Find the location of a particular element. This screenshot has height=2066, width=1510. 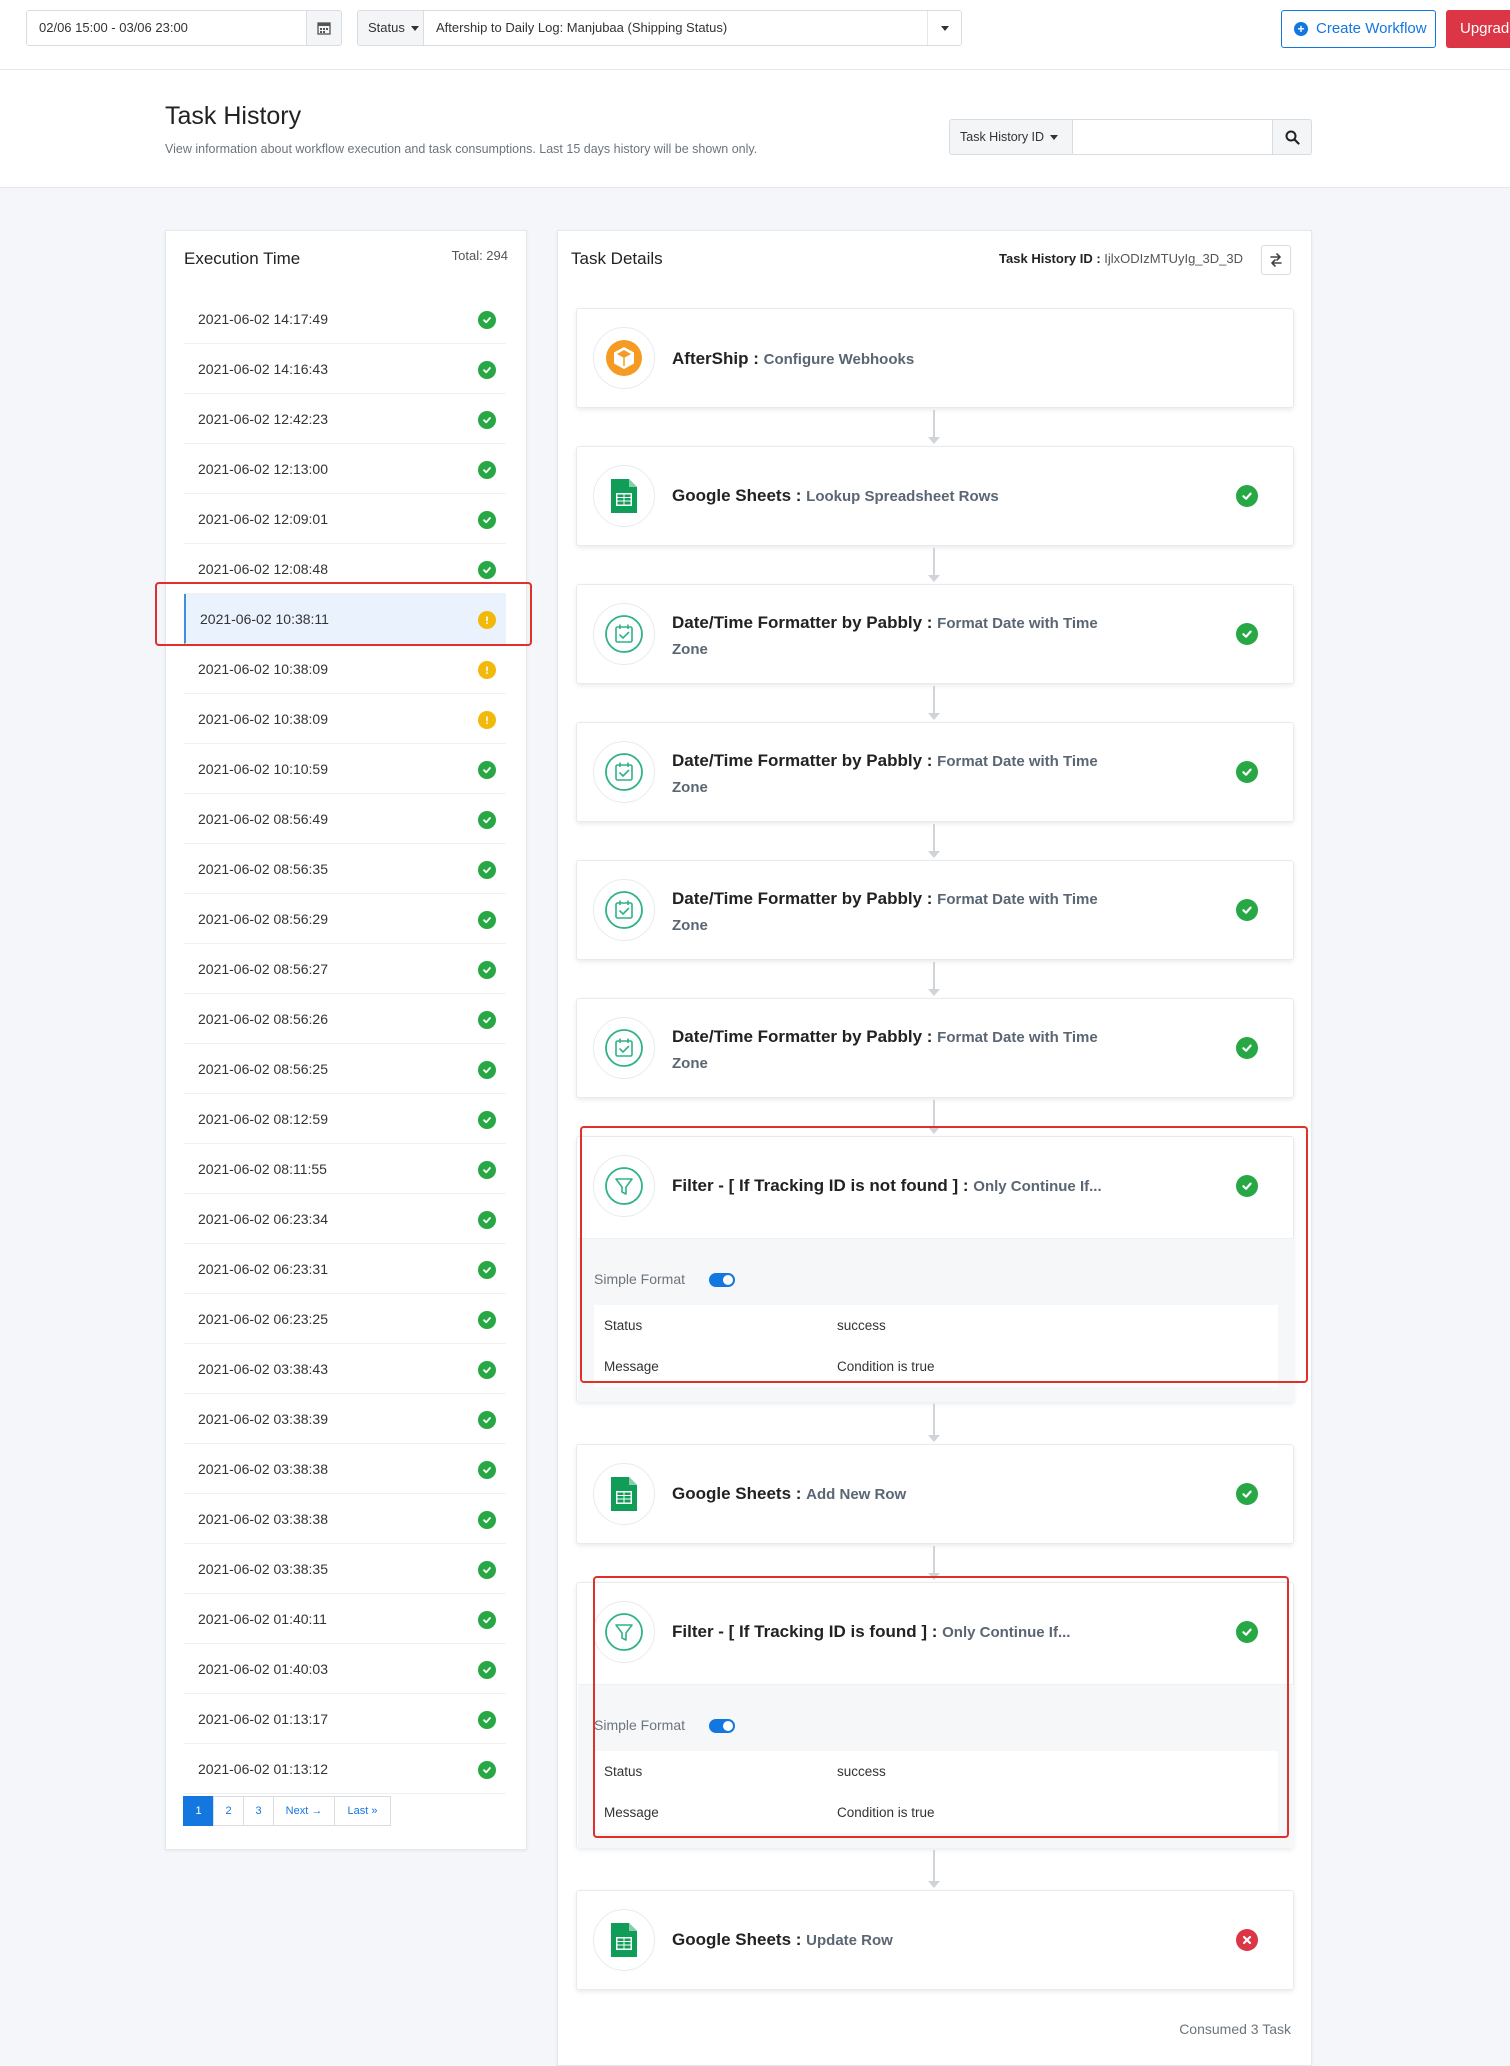

execution-total-count: Total: 294 is located at coordinates (479, 255).